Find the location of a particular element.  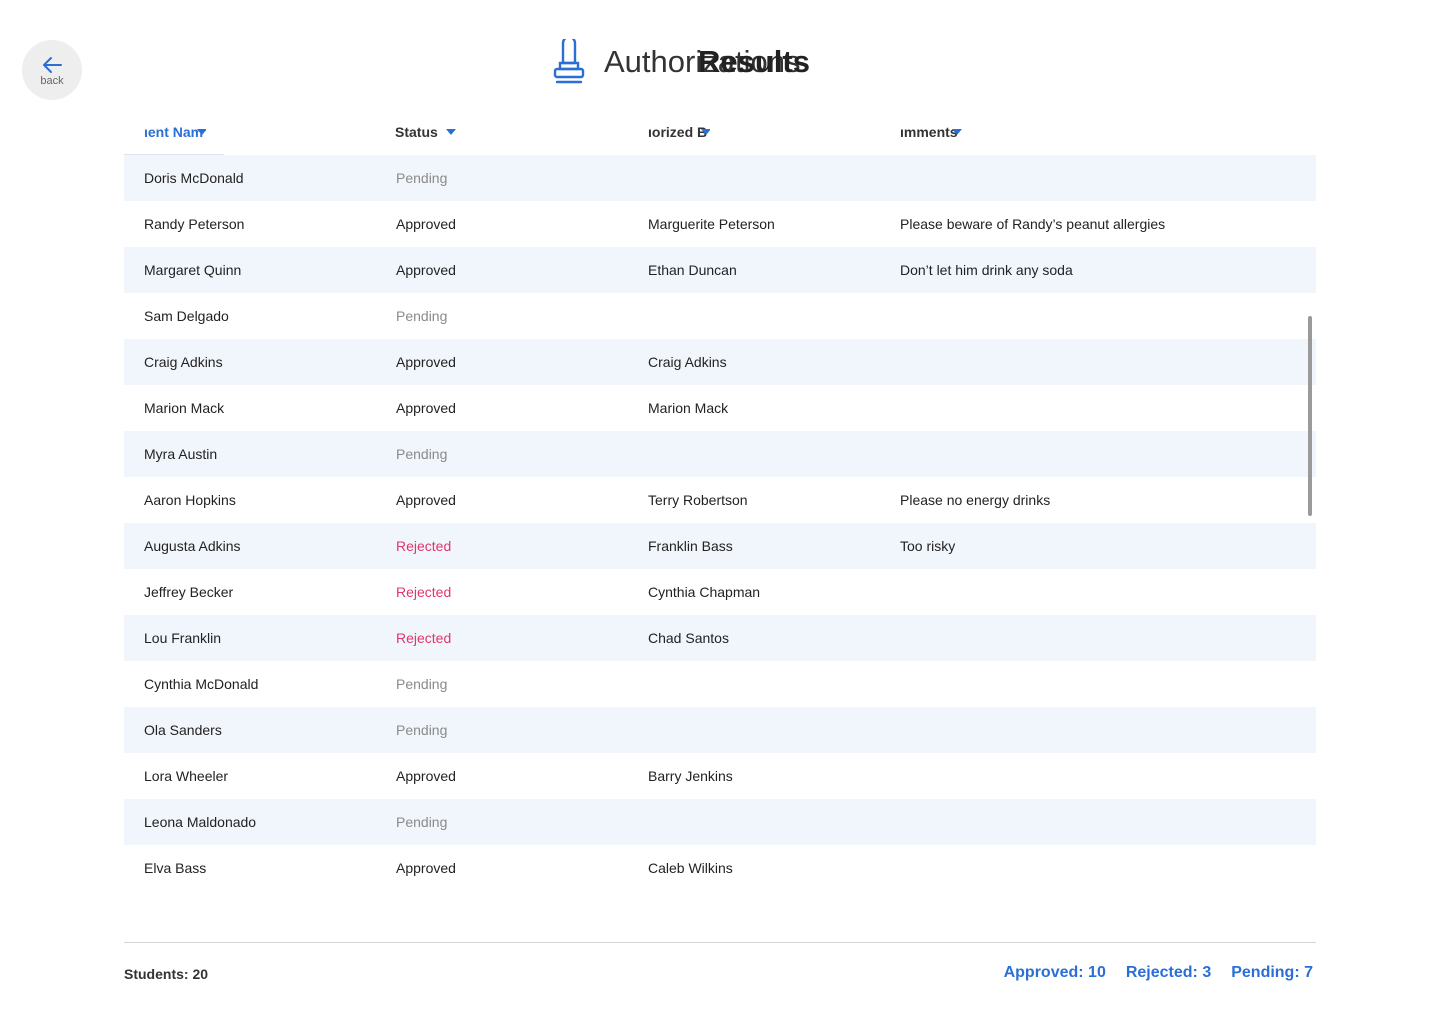

table-row: Lora Wheeler Approved Barry Jenkins is located at coordinates (720, 776).